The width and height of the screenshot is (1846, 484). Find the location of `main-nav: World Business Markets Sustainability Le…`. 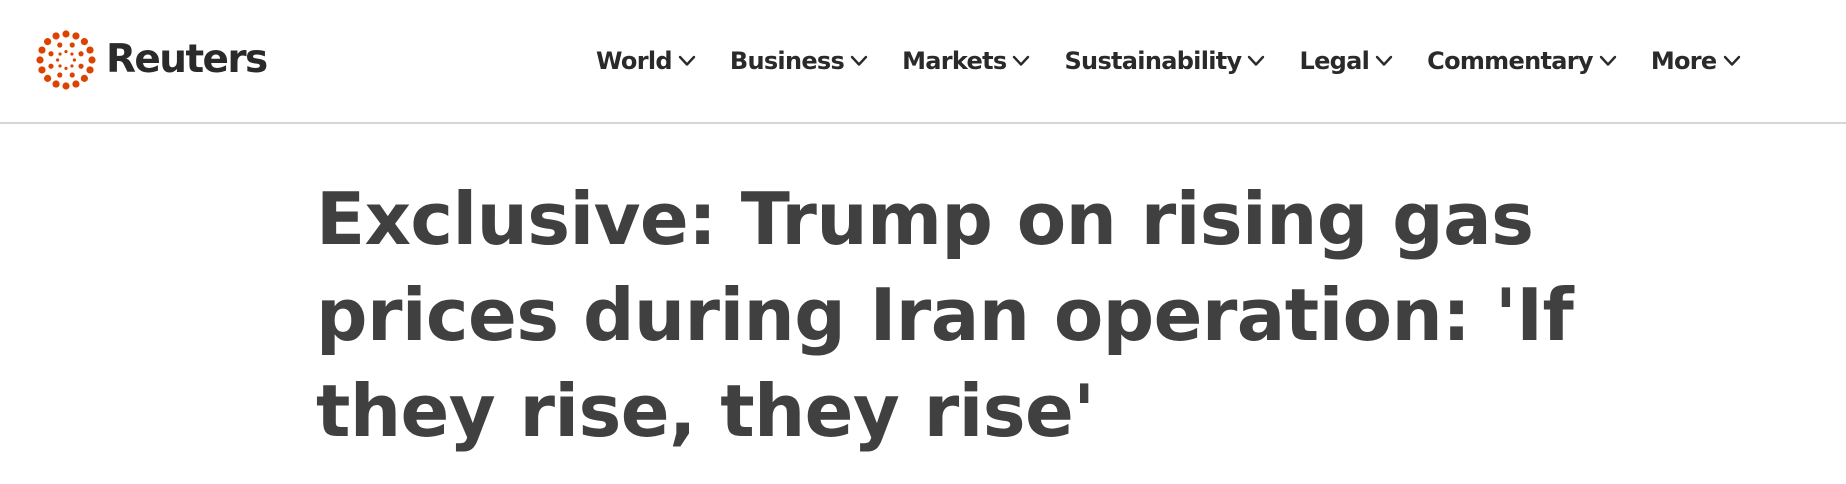

main-nav: World Business Markets Sustainability Le… is located at coordinates (1168, 61).